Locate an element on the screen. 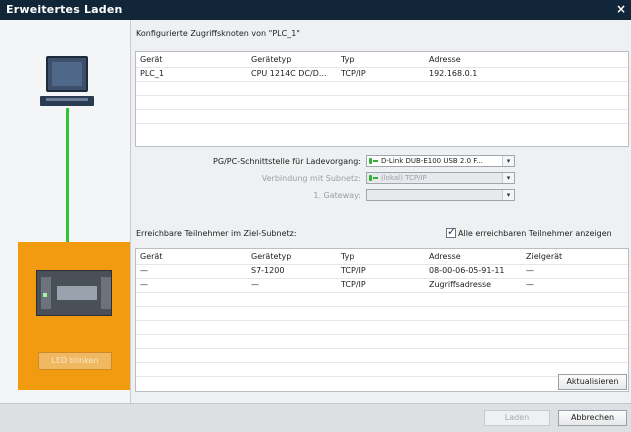 The width and height of the screenshot is (631, 432). show-all-label: Alle erreichbaren Teilnehmer anzeigen is located at coordinates (535, 233).